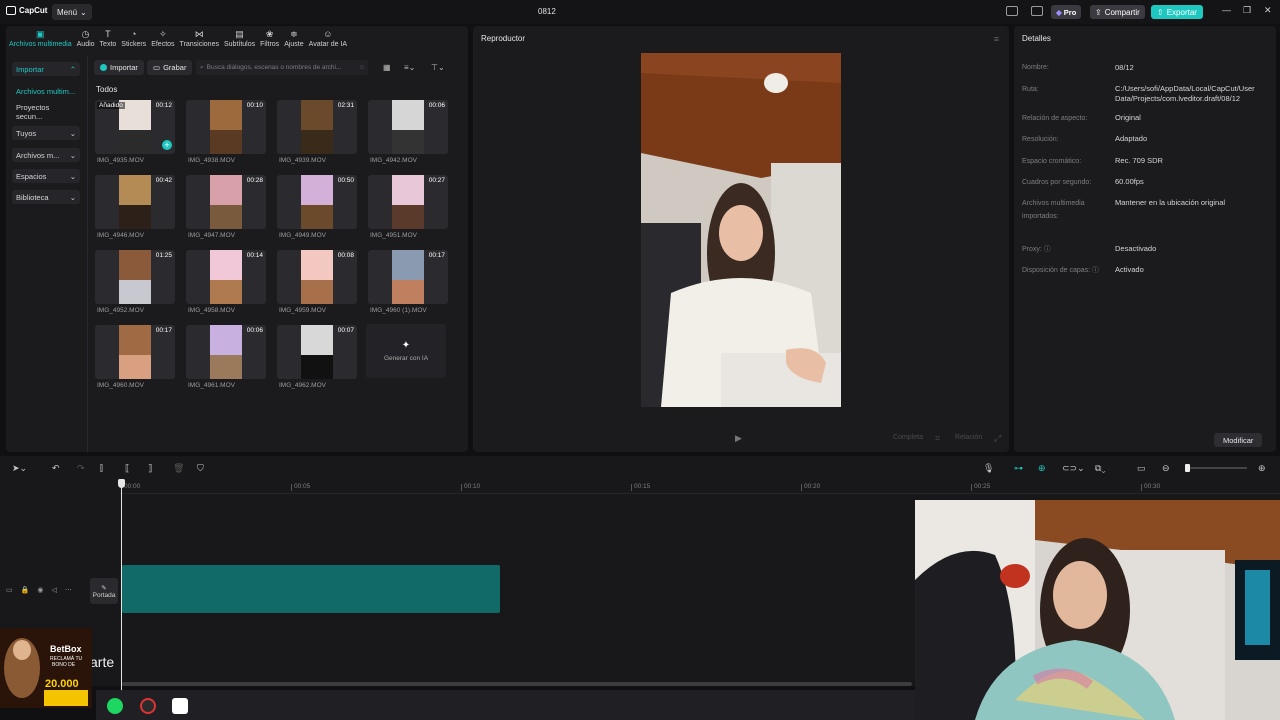 The image size is (1280, 720). Describe the element at coordinates (72, 12) in the screenshot. I see `menu-button: Menú ⌄` at that location.